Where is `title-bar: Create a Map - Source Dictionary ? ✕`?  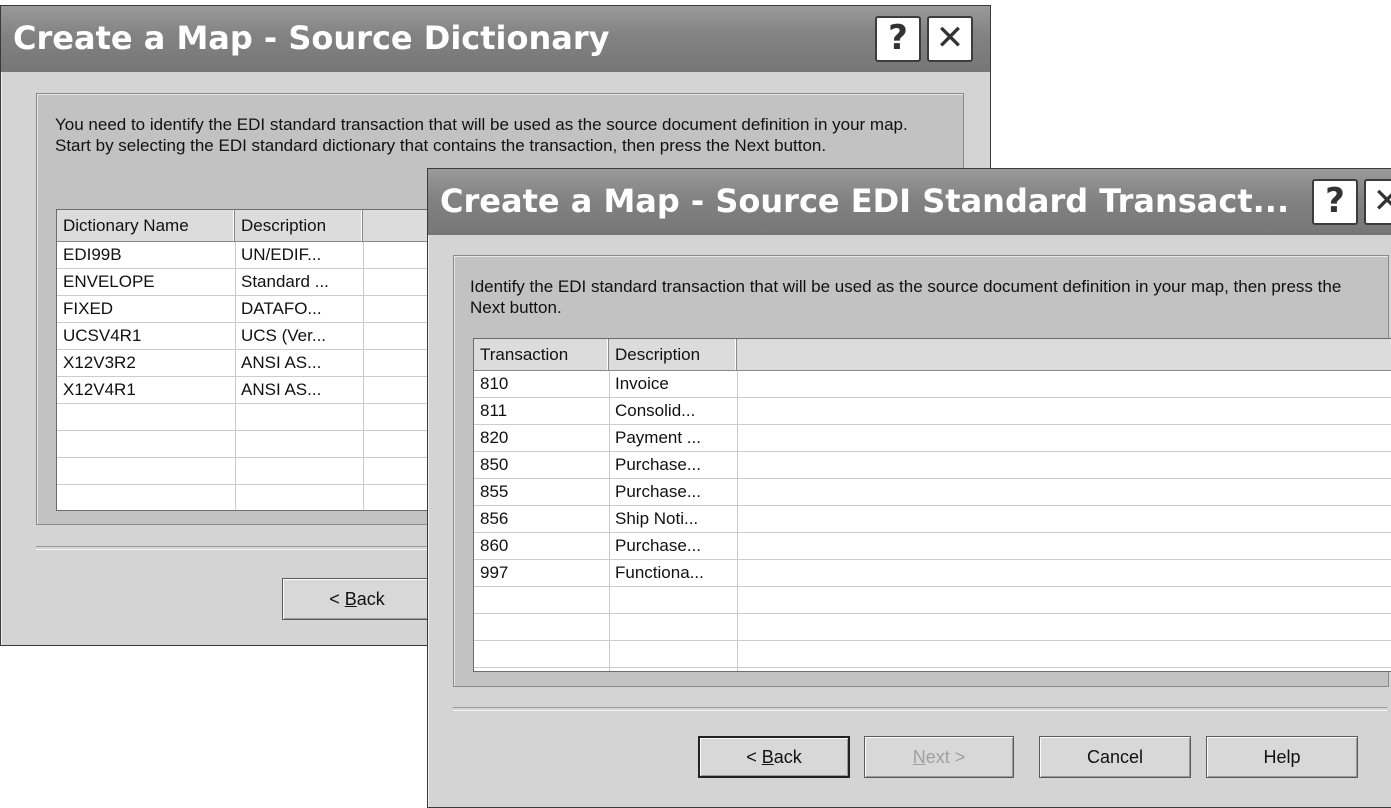
title-bar: Create a Map - Source Dictionary ? ✕ is located at coordinates (495, 39).